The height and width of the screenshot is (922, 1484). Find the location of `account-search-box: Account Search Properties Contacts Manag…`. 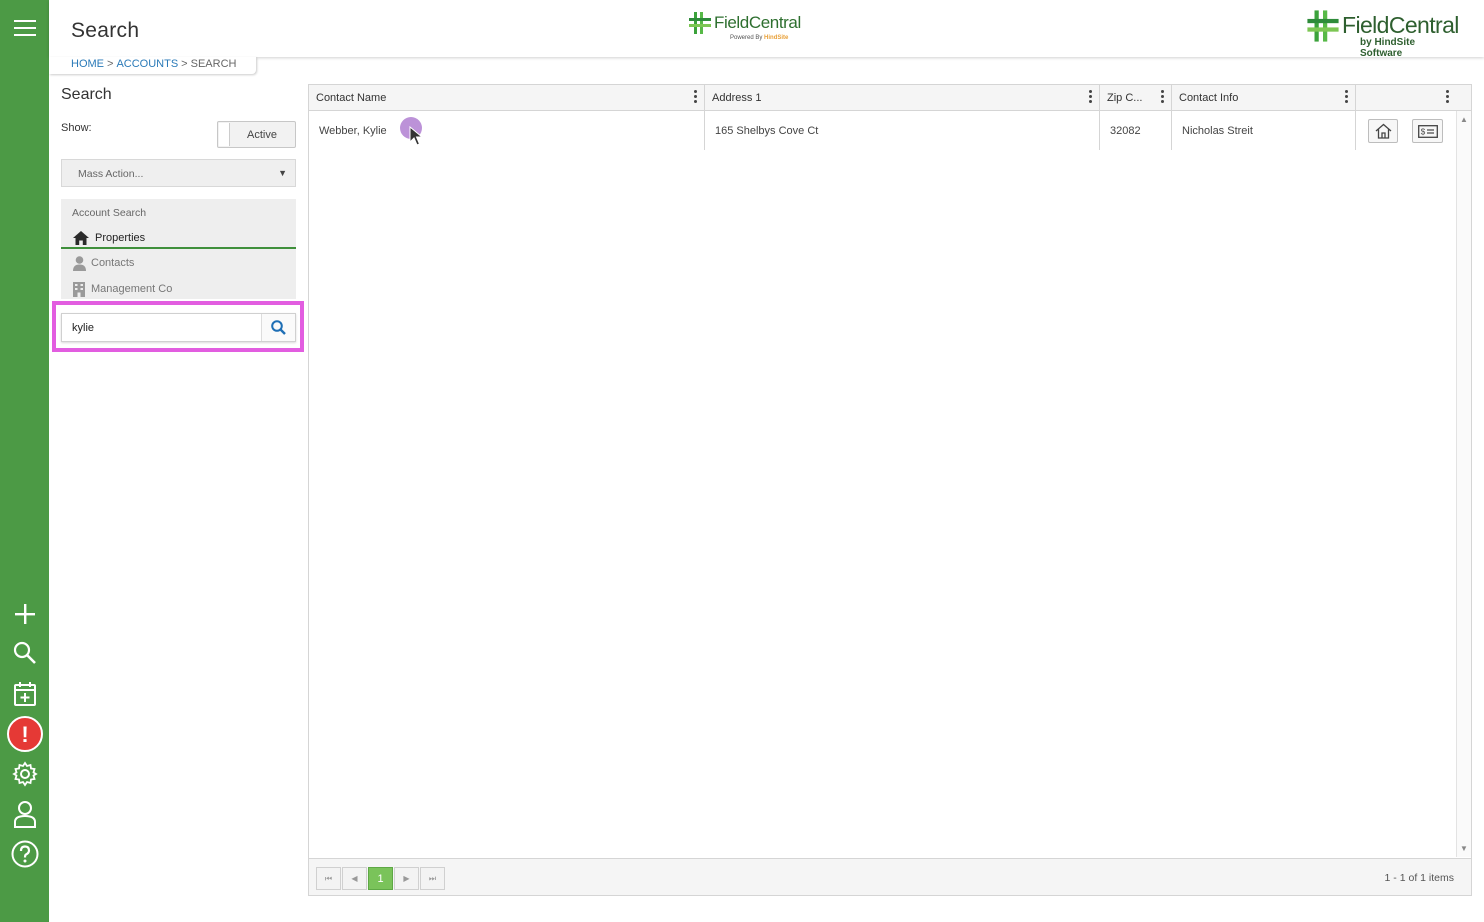

account-search-box: Account Search Properties Contacts Manag… is located at coordinates (178, 249).